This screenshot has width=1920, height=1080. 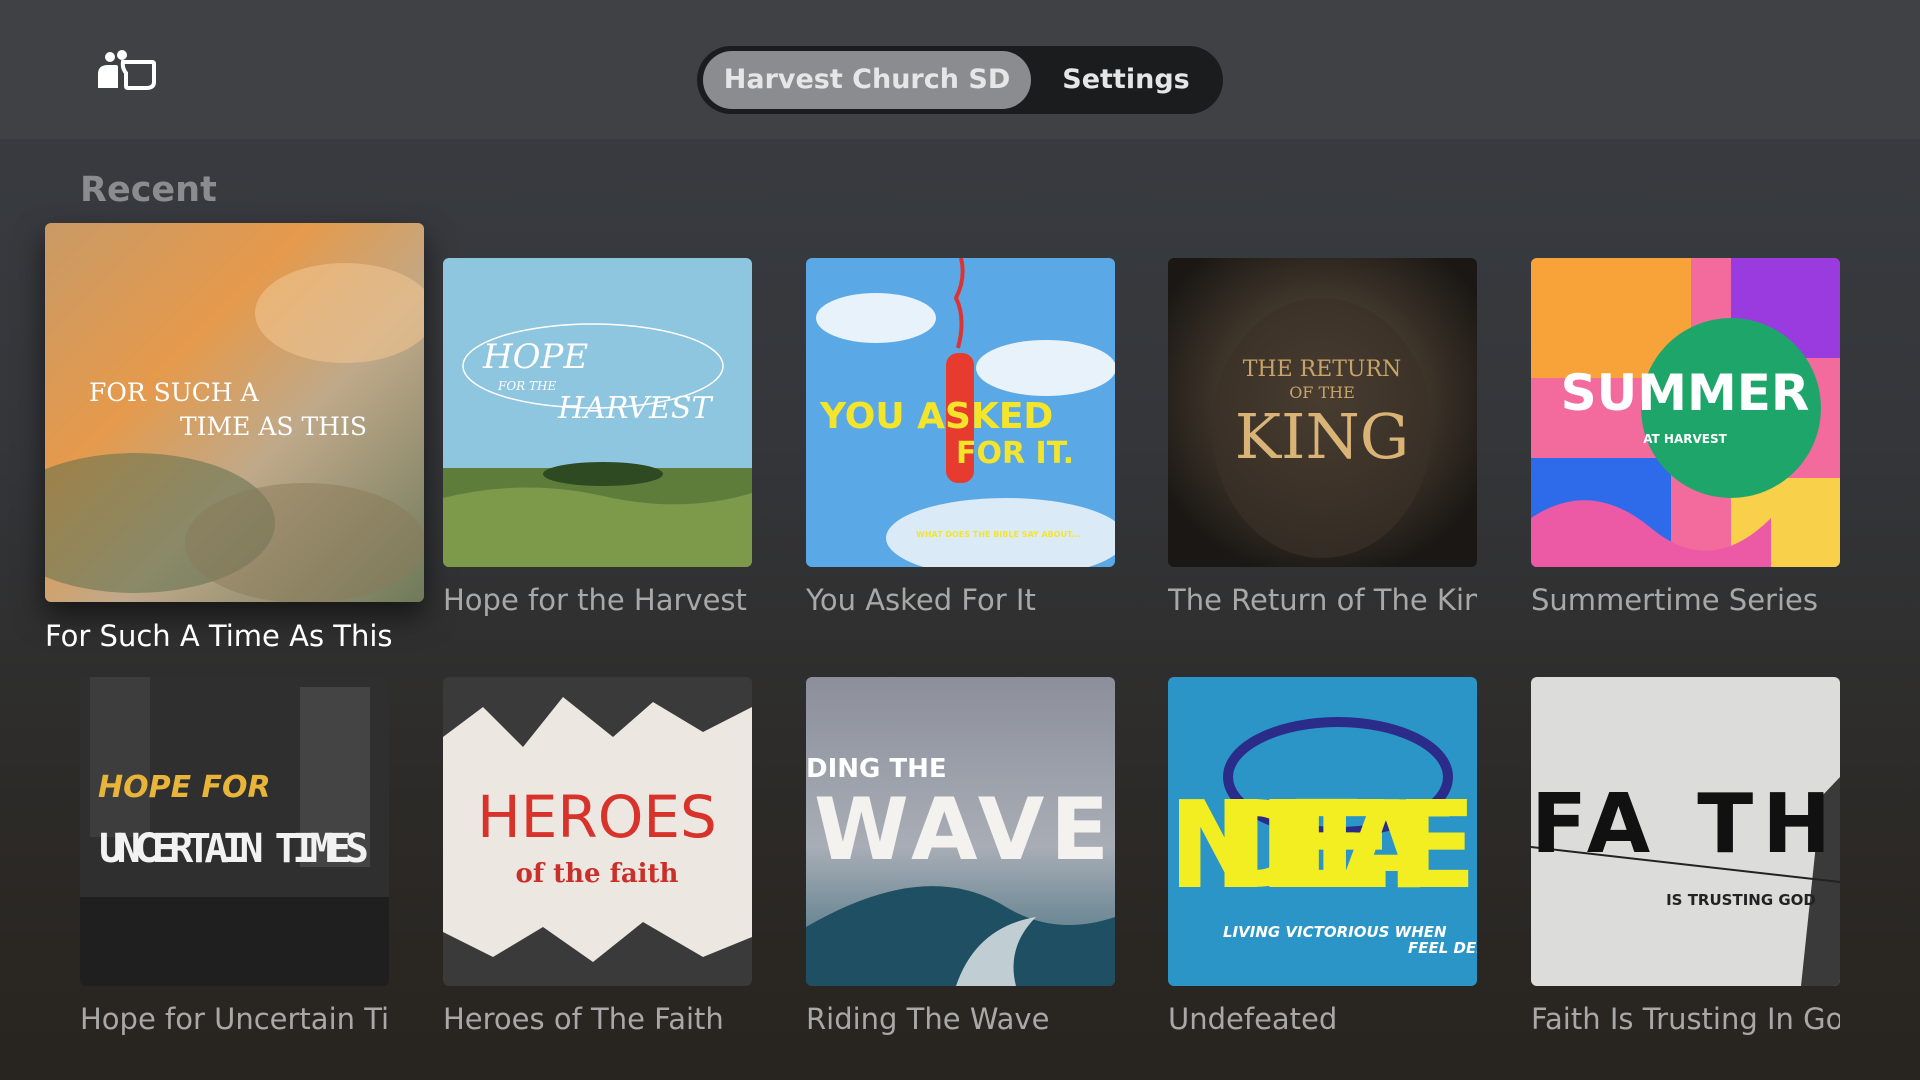 I want to click on tile-title: Hope for Uncertain Times, so click(x=234, y=1019).